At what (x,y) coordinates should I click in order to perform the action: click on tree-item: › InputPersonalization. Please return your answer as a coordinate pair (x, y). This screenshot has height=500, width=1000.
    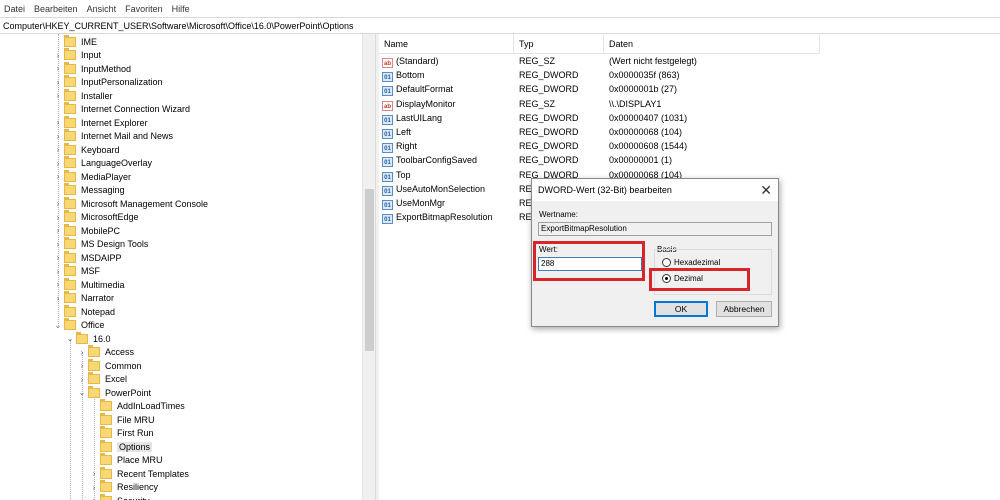
    Looking at the image, I should click on (107, 82).